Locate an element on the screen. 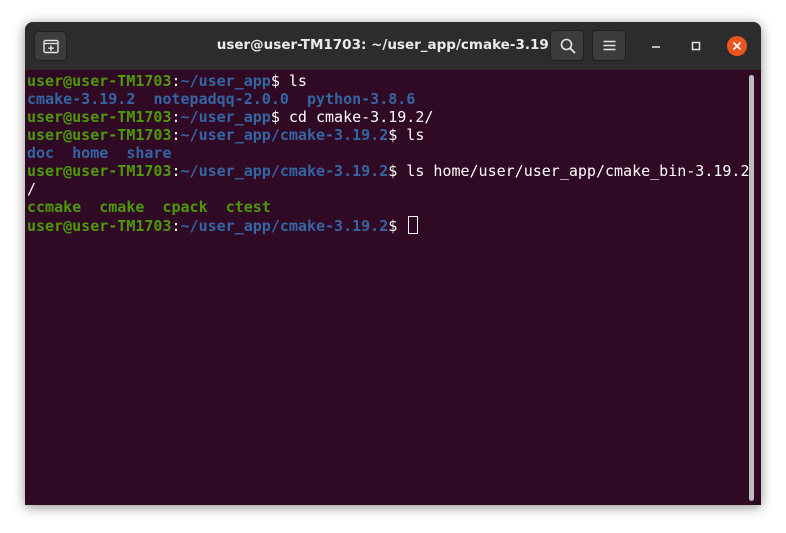  terminal-line: user@user-TM1703:~/user_app$ ls is located at coordinates (388, 81).